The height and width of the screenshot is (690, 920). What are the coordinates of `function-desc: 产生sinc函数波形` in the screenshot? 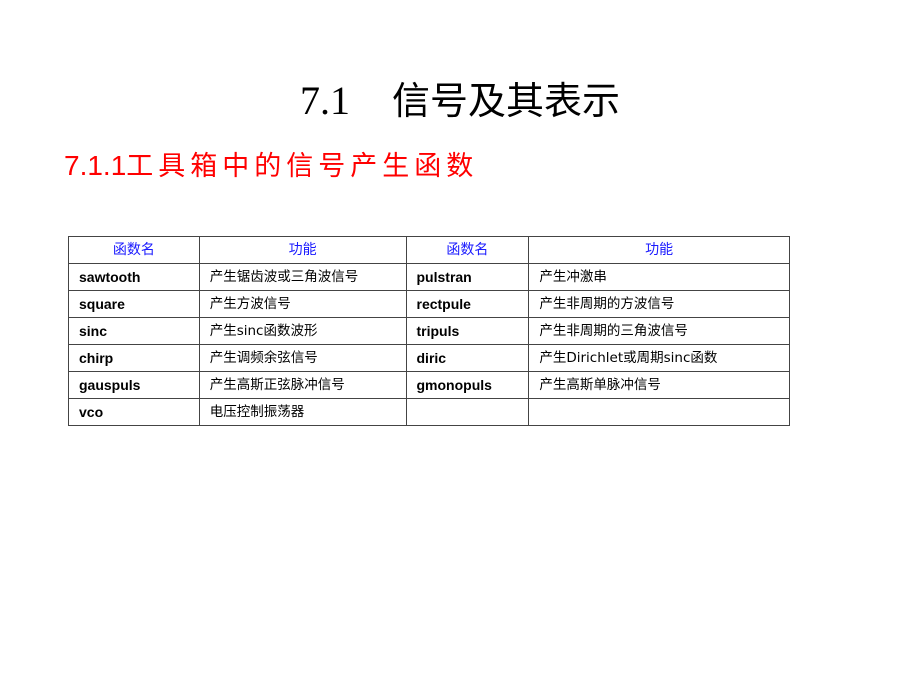 It's located at (302, 331).